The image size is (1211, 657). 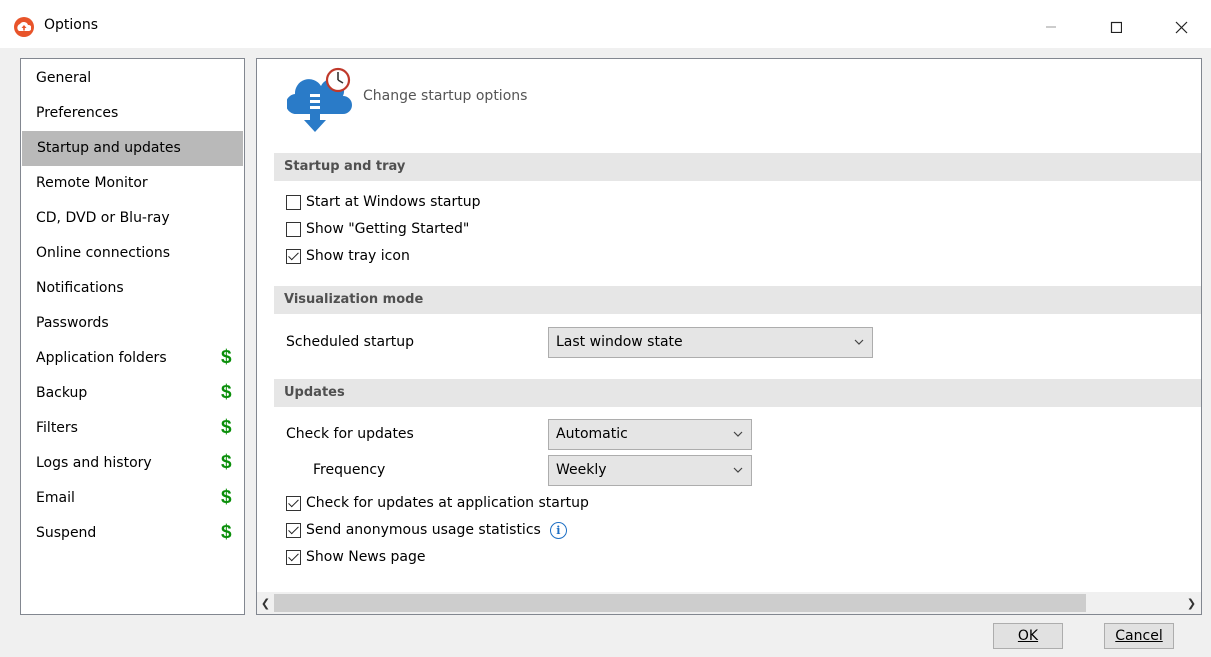 What do you see at coordinates (737, 300) in the screenshot?
I see `section-visualization-mode: Visualization mode` at bounding box center [737, 300].